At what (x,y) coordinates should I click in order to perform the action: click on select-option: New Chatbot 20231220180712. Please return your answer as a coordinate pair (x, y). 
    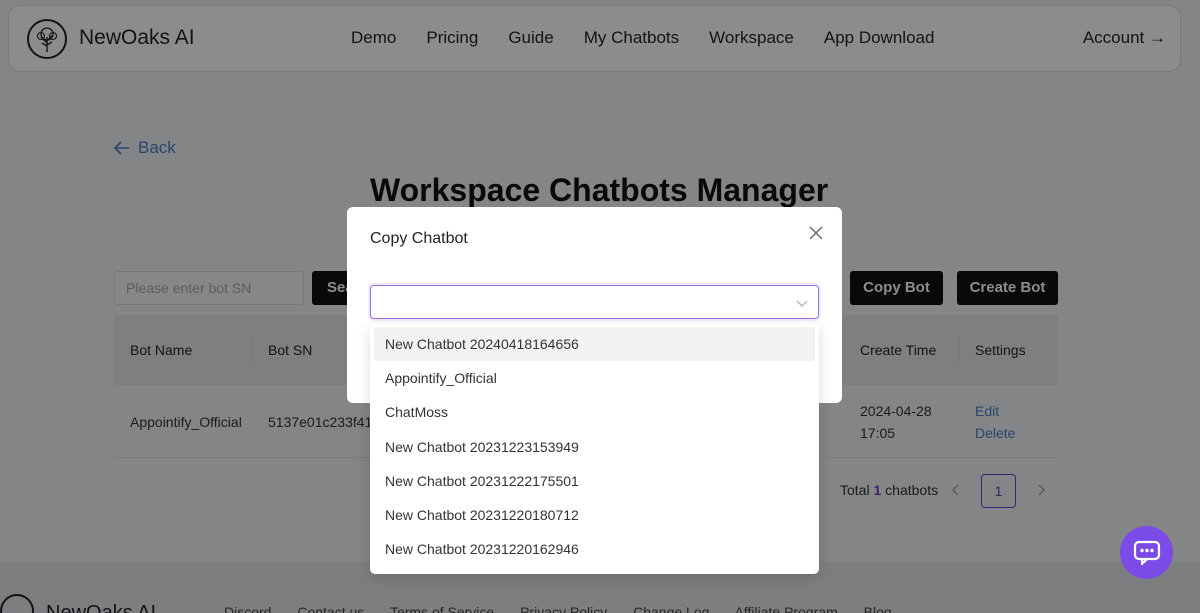
    Looking at the image, I should click on (594, 515).